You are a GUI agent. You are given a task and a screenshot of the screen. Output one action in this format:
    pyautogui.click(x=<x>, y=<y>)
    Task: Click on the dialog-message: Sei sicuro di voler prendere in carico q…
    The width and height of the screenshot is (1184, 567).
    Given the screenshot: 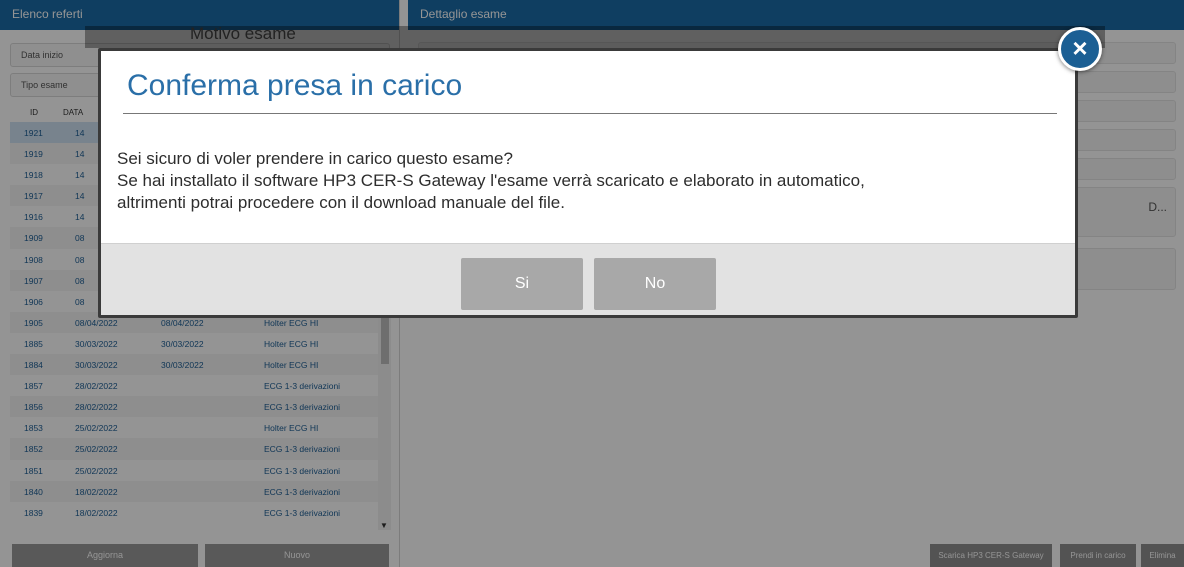 What is the action you would take?
    pyautogui.click(x=587, y=181)
    